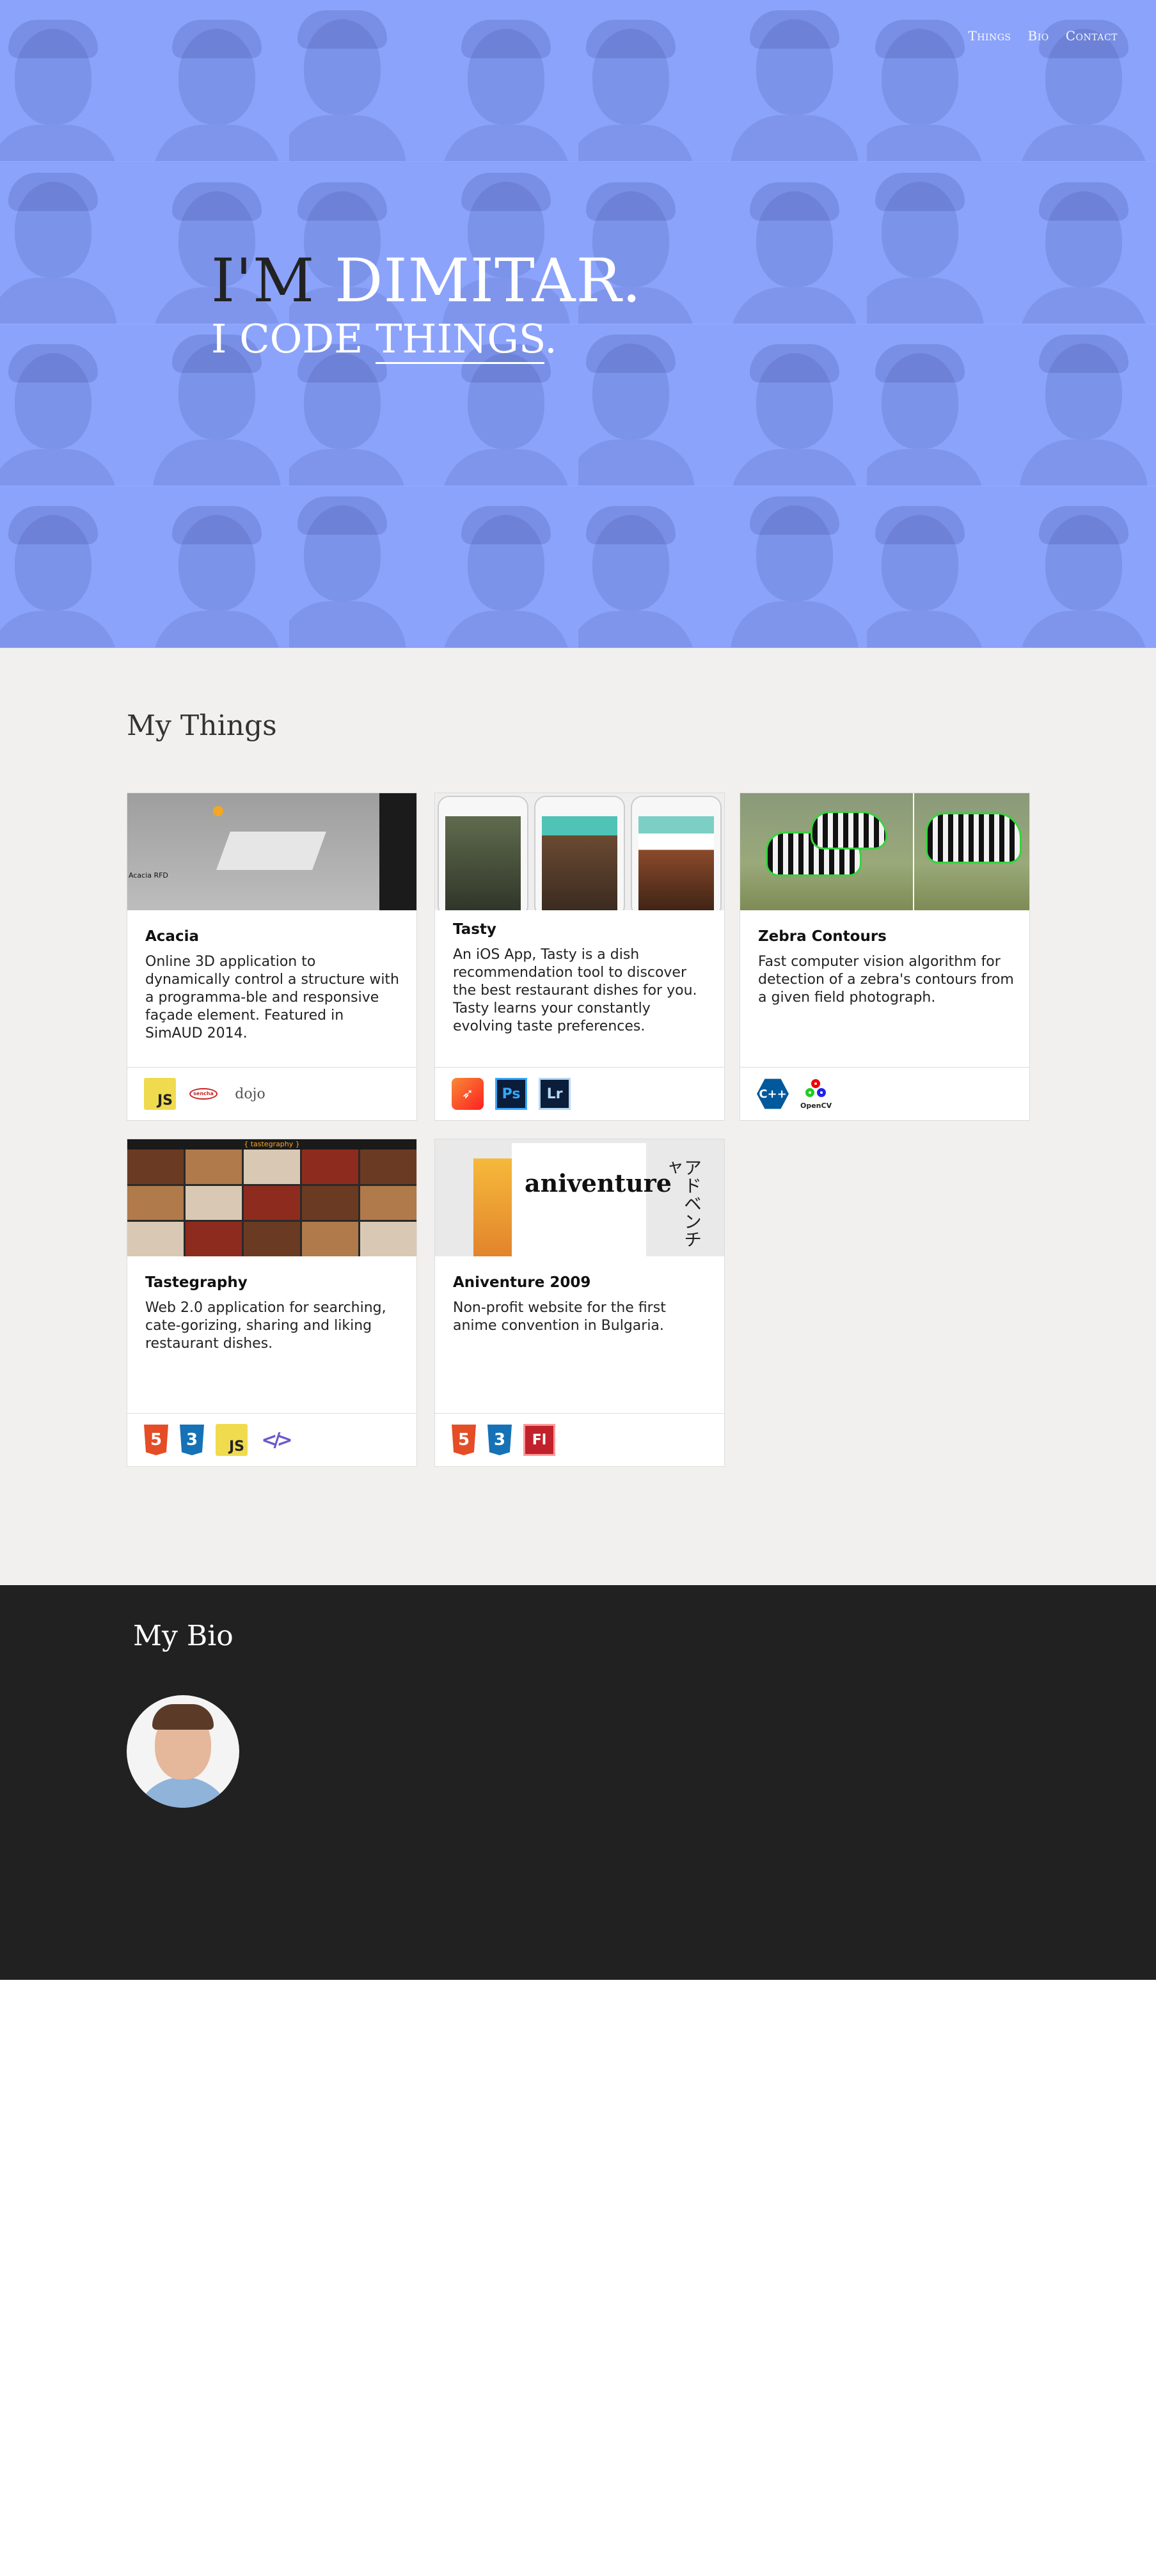 The width and height of the screenshot is (1156, 2576). Describe the element at coordinates (183, 1636) in the screenshot. I see `bio-section-title: My Bio` at that location.